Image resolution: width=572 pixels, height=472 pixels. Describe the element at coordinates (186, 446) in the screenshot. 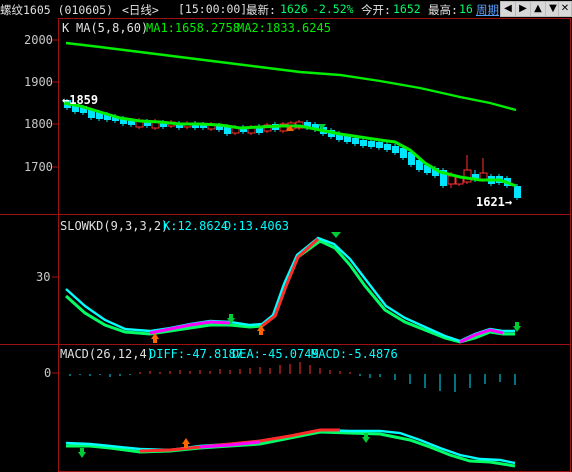

I see `macd-buy-arrow-1-stem` at that location.